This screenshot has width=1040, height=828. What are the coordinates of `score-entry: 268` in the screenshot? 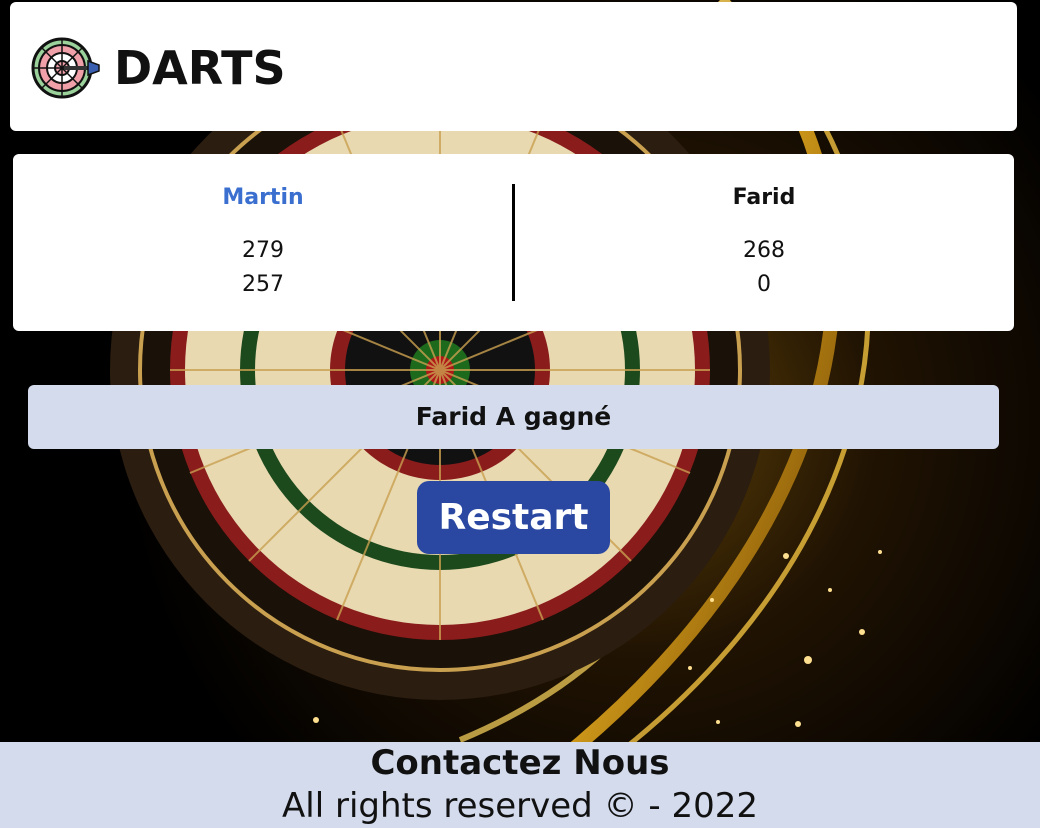 It's located at (764, 250).